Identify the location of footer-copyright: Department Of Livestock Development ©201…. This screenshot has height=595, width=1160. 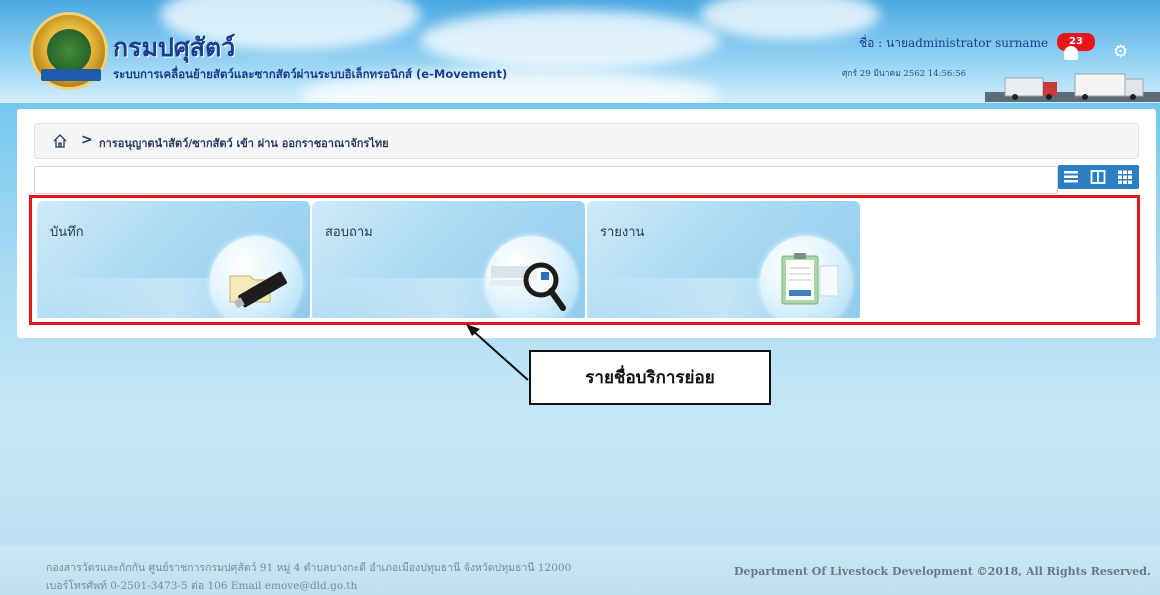
(942, 571).